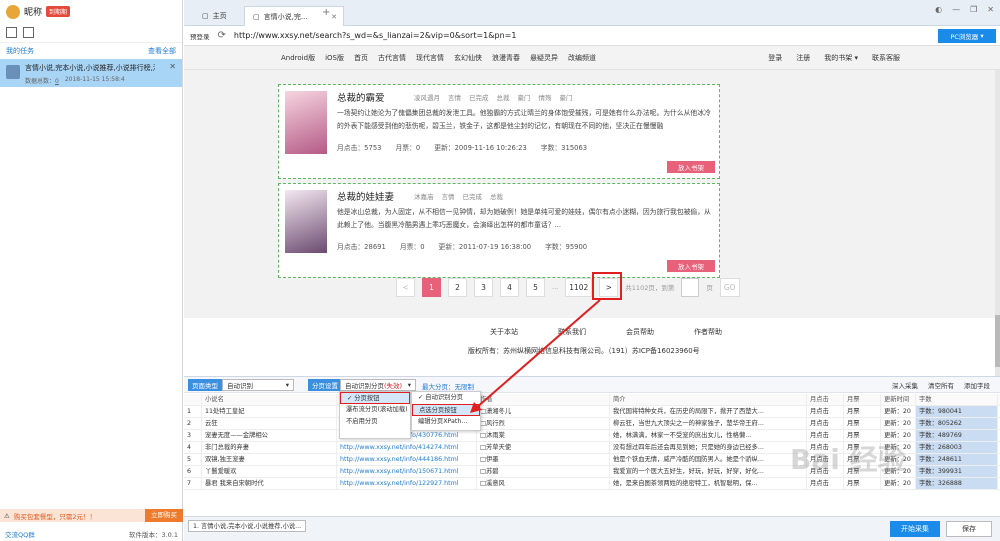  What do you see at coordinates (361, 97) in the screenshot?
I see `book-title: 总裁的霸爱` at bounding box center [361, 97].